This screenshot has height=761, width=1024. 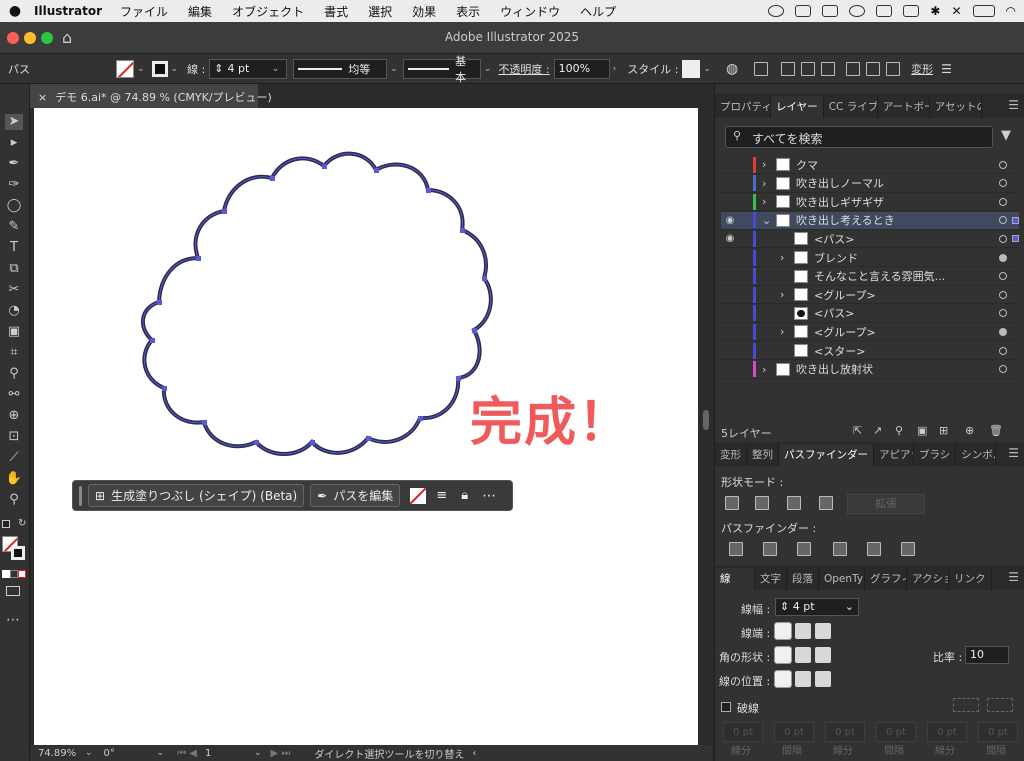 What do you see at coordinates (355, 495) in the screenshot?
I see `edit-path-button: ✒ パスを編集` at bounding box center [355, 495].